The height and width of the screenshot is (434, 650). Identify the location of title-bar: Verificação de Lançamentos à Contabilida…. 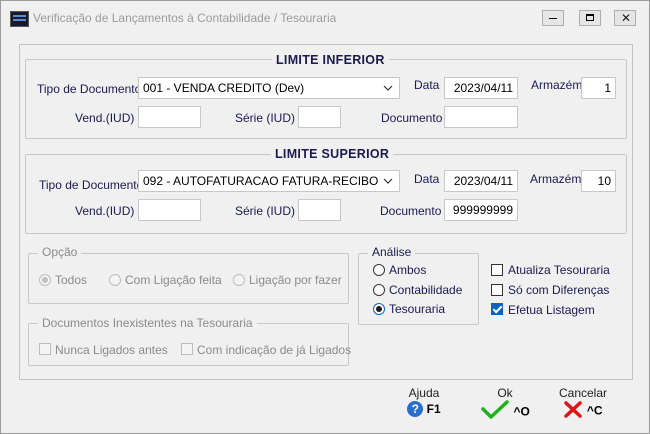
(325, 16).